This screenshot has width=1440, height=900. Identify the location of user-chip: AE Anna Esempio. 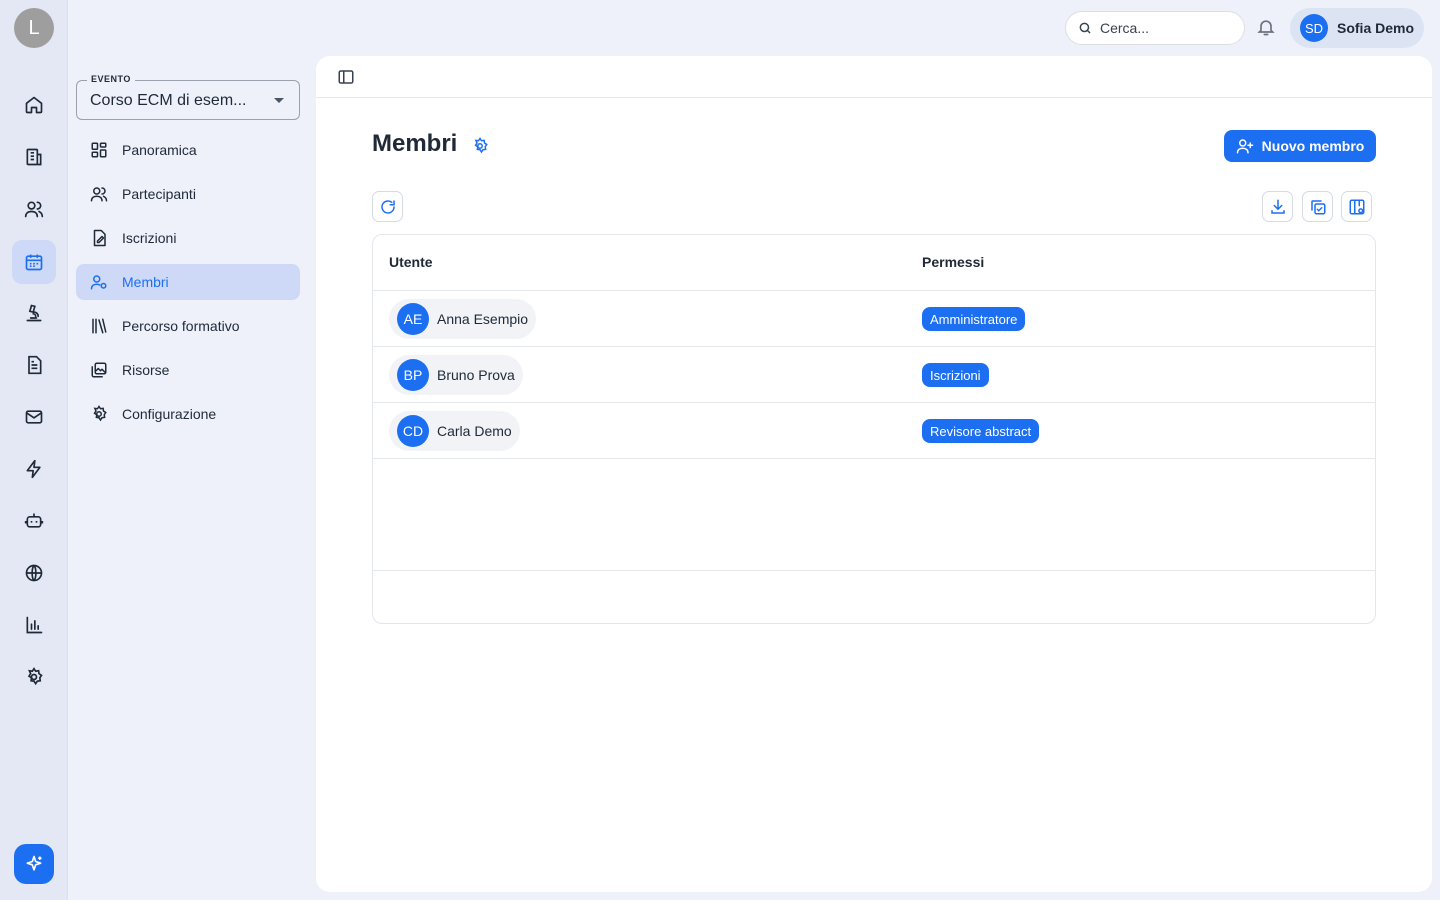
(463, 319).